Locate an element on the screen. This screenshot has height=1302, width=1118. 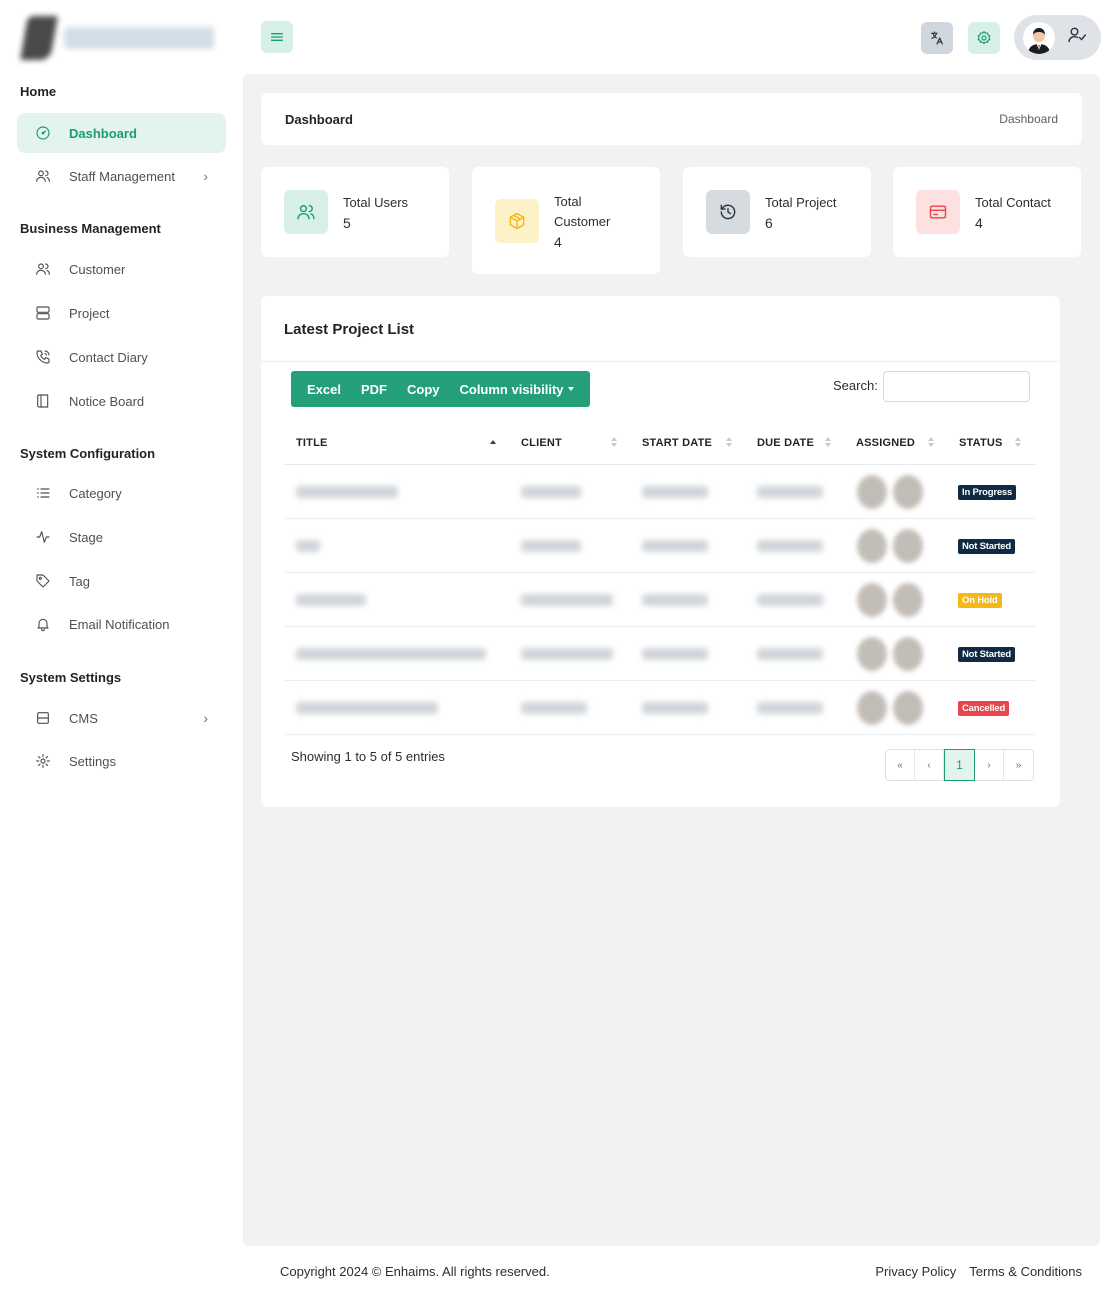
users-icon is located at coordinates (306, 212).